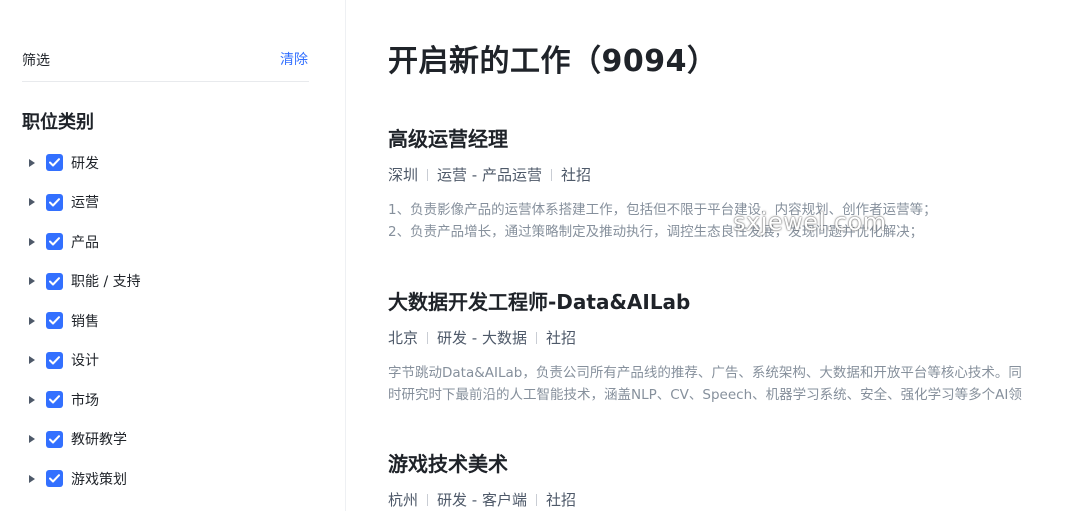 This screenshot has width=1080, height=511. What do you see at coordinates (734, 174) in the screenshot?
I see `job-meta: 深圳 运营 - 产品运营 社招` at bounding box center [734, 174].